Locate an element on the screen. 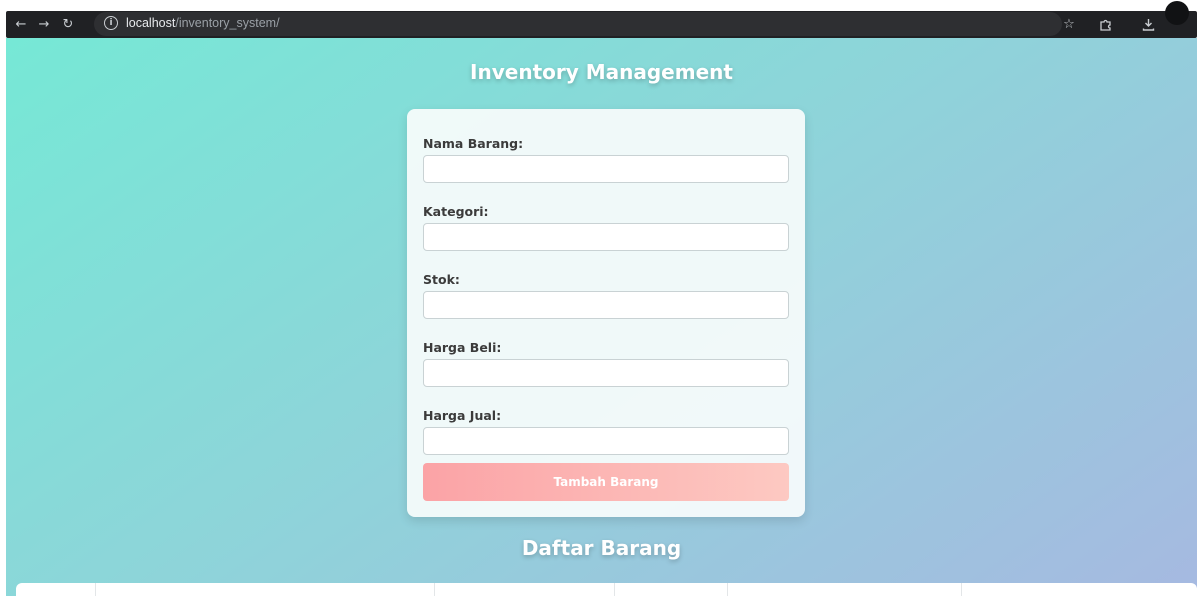 This screenshot has height=596, width=1203. url-text: localhost/inventory_system/ is located at coordinates (203, 23).